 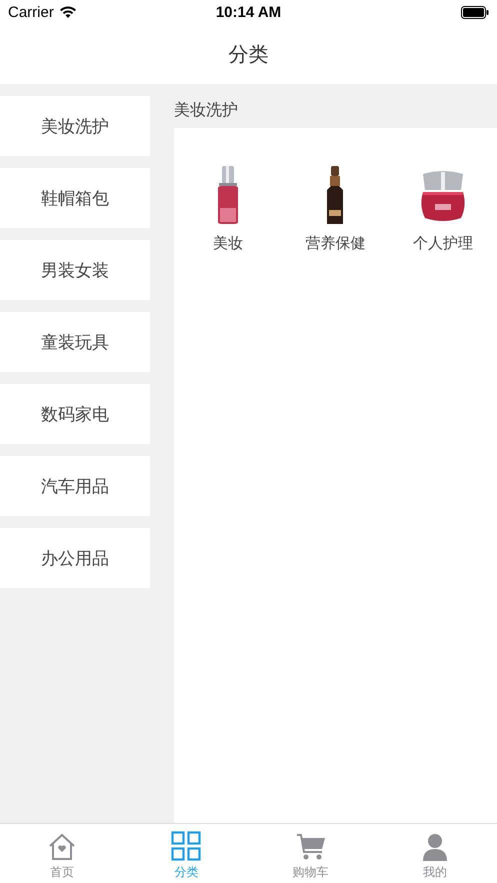 What do you see at coordinates (62, 847) in the screenshot?
I see `home-icon` at bounding box center [62, 847].